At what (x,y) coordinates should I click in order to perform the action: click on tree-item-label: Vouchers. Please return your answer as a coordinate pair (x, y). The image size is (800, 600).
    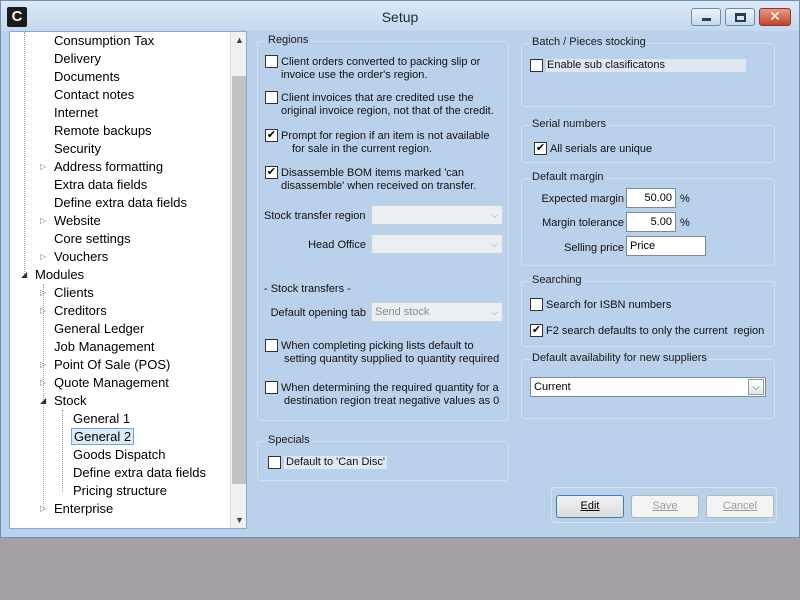
    Looking at the image, I should click on (81, 256).